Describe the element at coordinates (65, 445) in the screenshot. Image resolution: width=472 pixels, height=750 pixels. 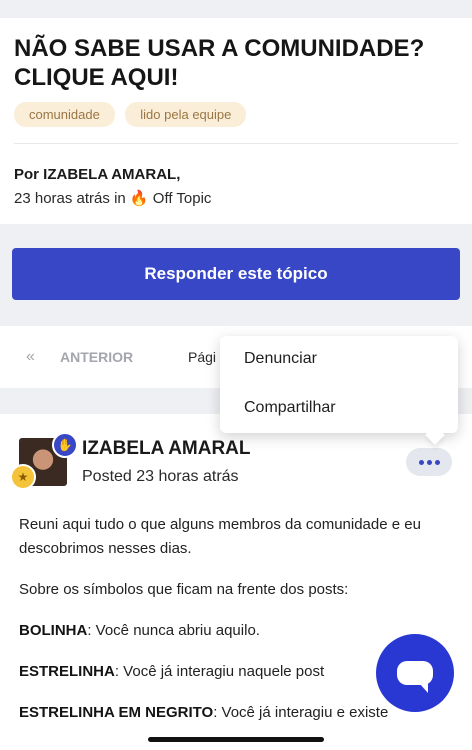
I see `hand-badge-icon: ✋` at that location.